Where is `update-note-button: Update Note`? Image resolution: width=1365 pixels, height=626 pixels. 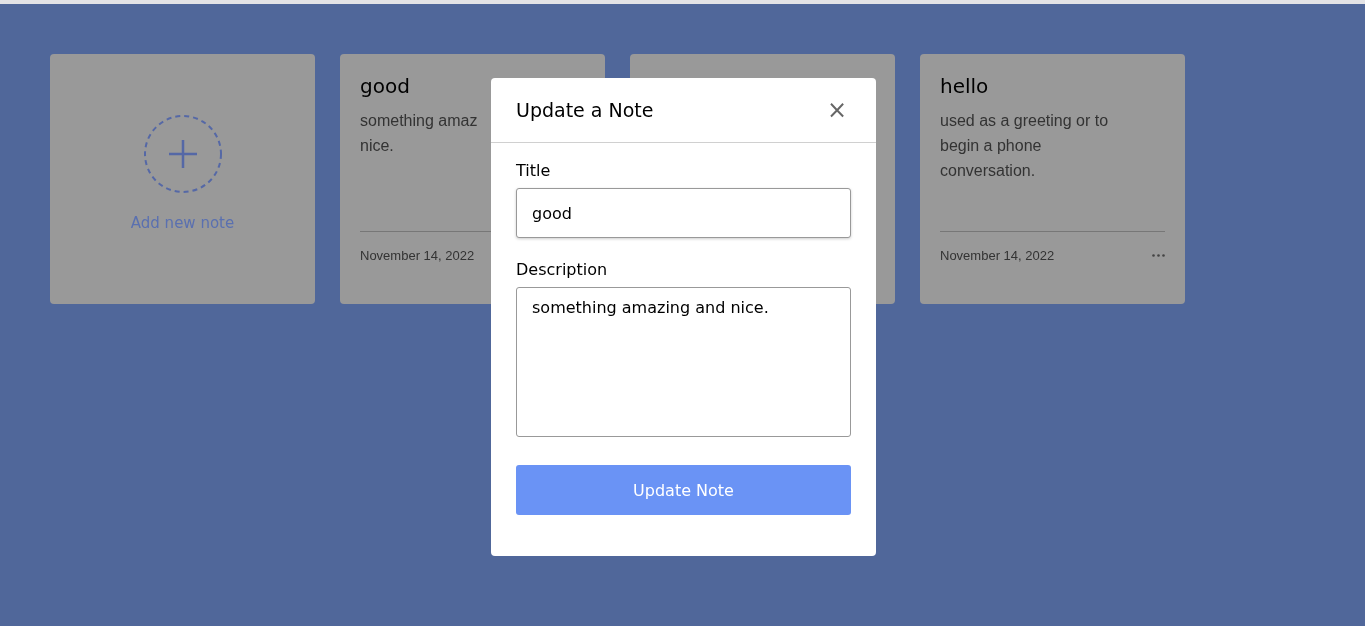
update-note-button: Update Note is located at coordinates (683, 490).